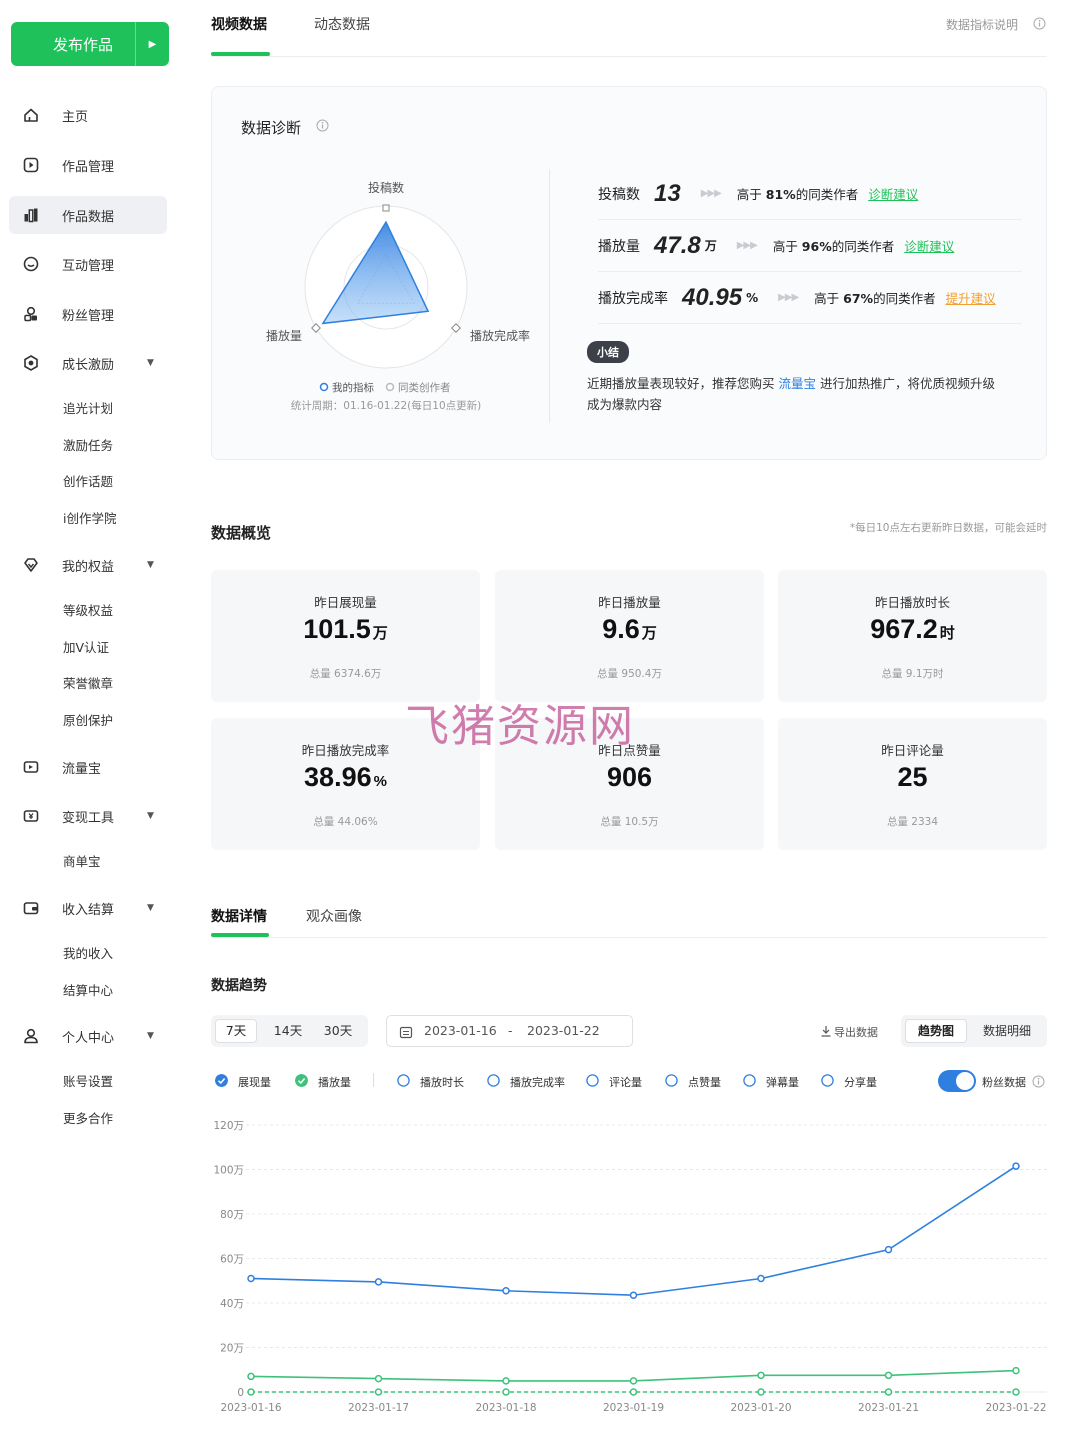 This screenshot has height=1451, width=1079. What do you see at coordinates (88, 767) in the screenshot?
I see `sidebar-item-traffic-treasure: 流量宝` at bounding box center [88, 767].